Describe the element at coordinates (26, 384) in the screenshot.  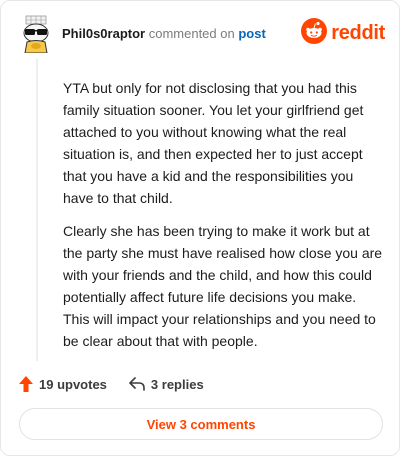
I see `upvote-arrow-icon` at that location.